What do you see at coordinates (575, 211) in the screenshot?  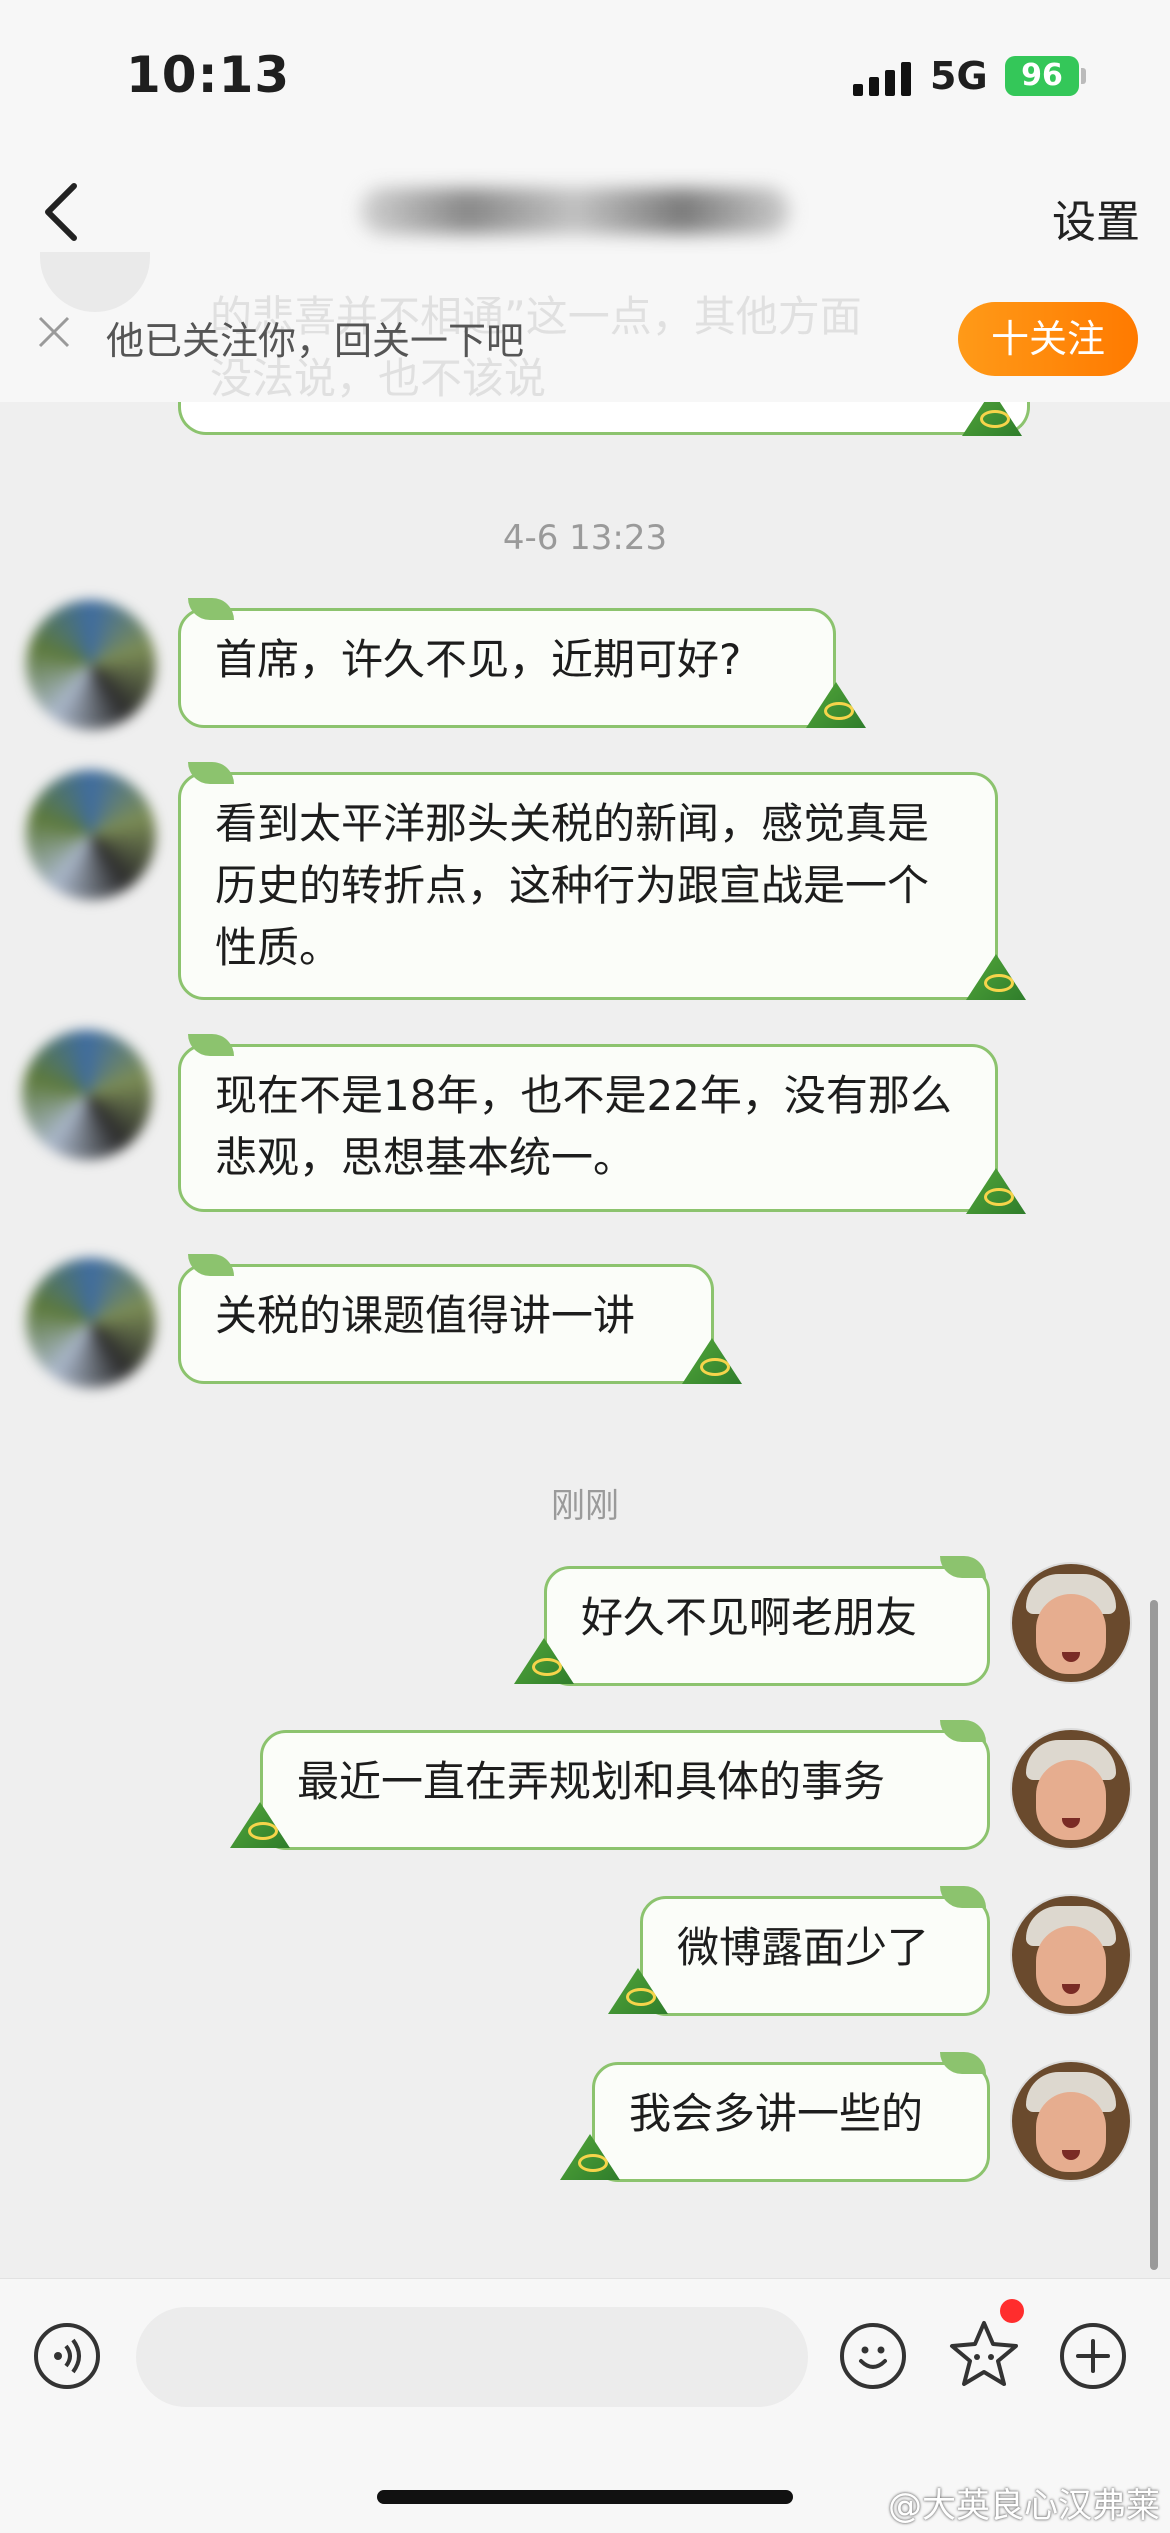 I see `contact-name-blurred` at bounding box center [575, 211].